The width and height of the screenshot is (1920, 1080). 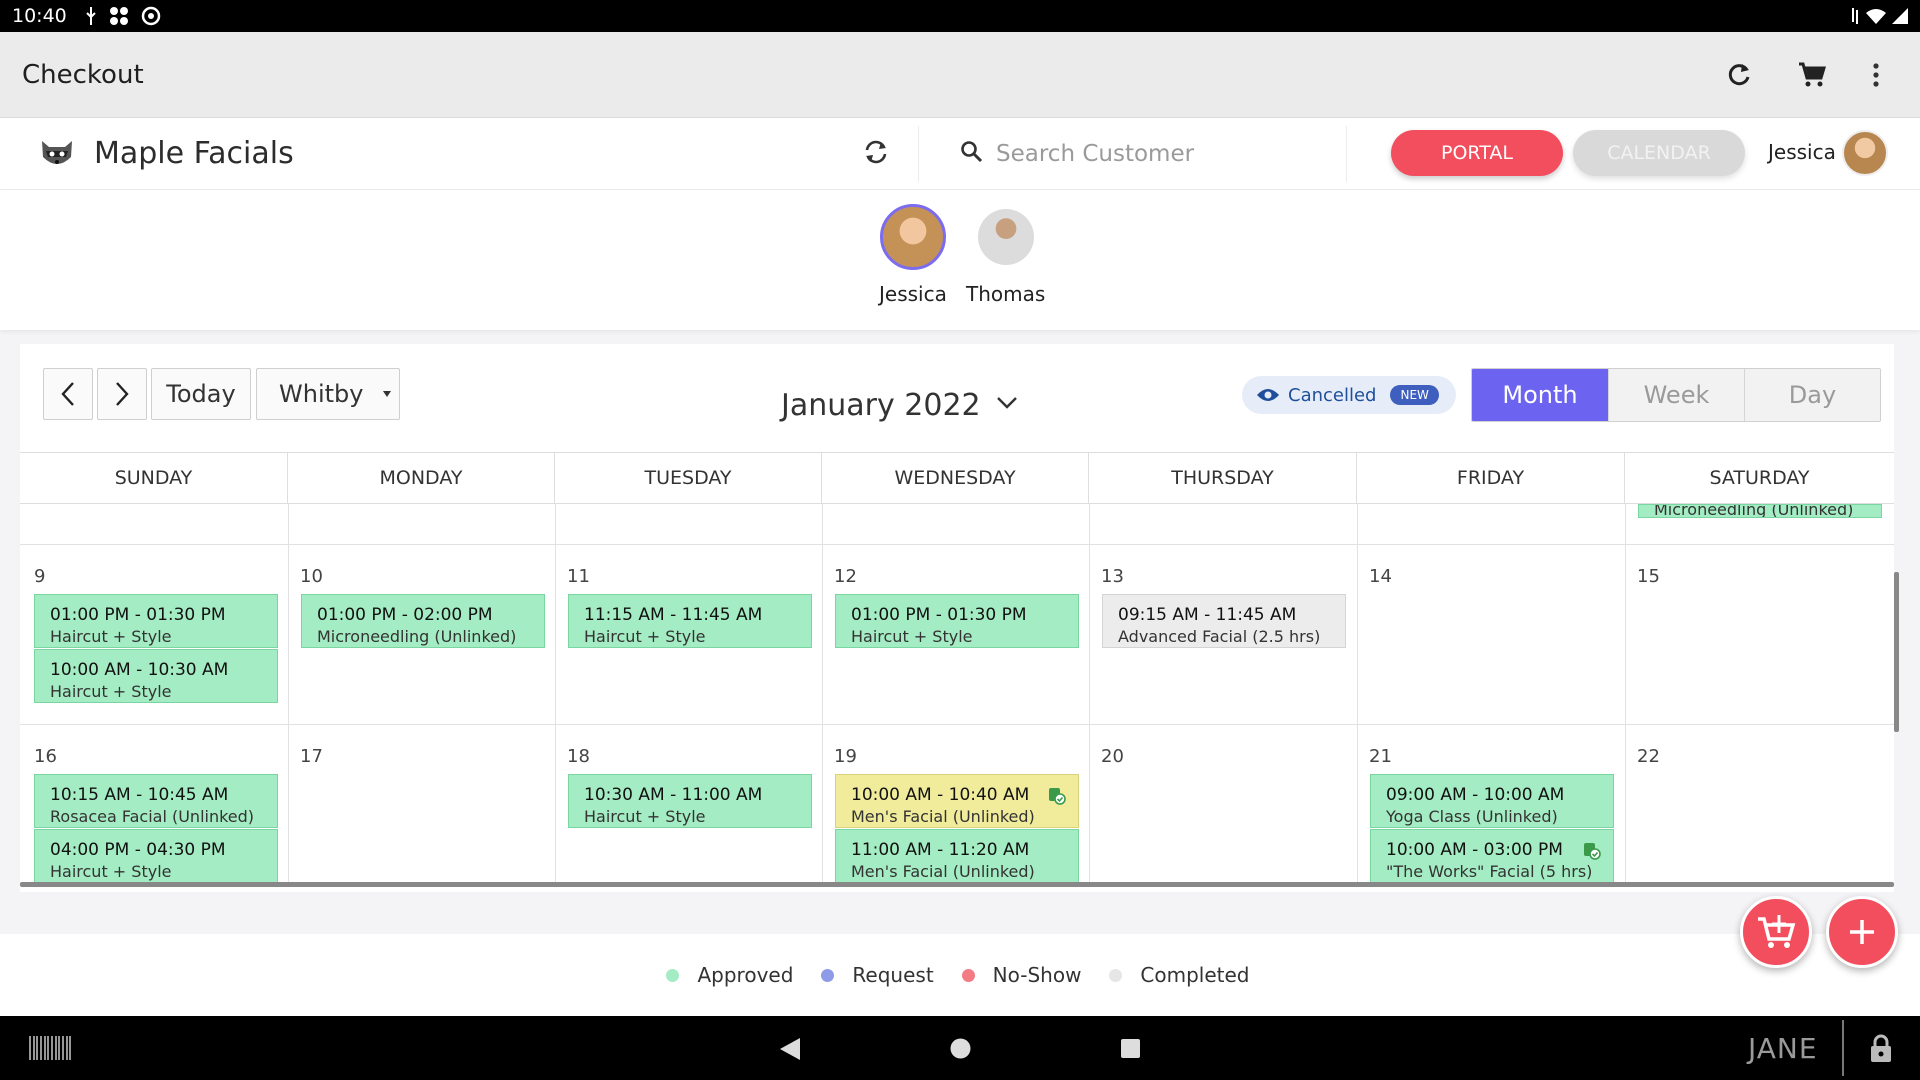 I want to click on next-month-button, so click(x=122, y=394).